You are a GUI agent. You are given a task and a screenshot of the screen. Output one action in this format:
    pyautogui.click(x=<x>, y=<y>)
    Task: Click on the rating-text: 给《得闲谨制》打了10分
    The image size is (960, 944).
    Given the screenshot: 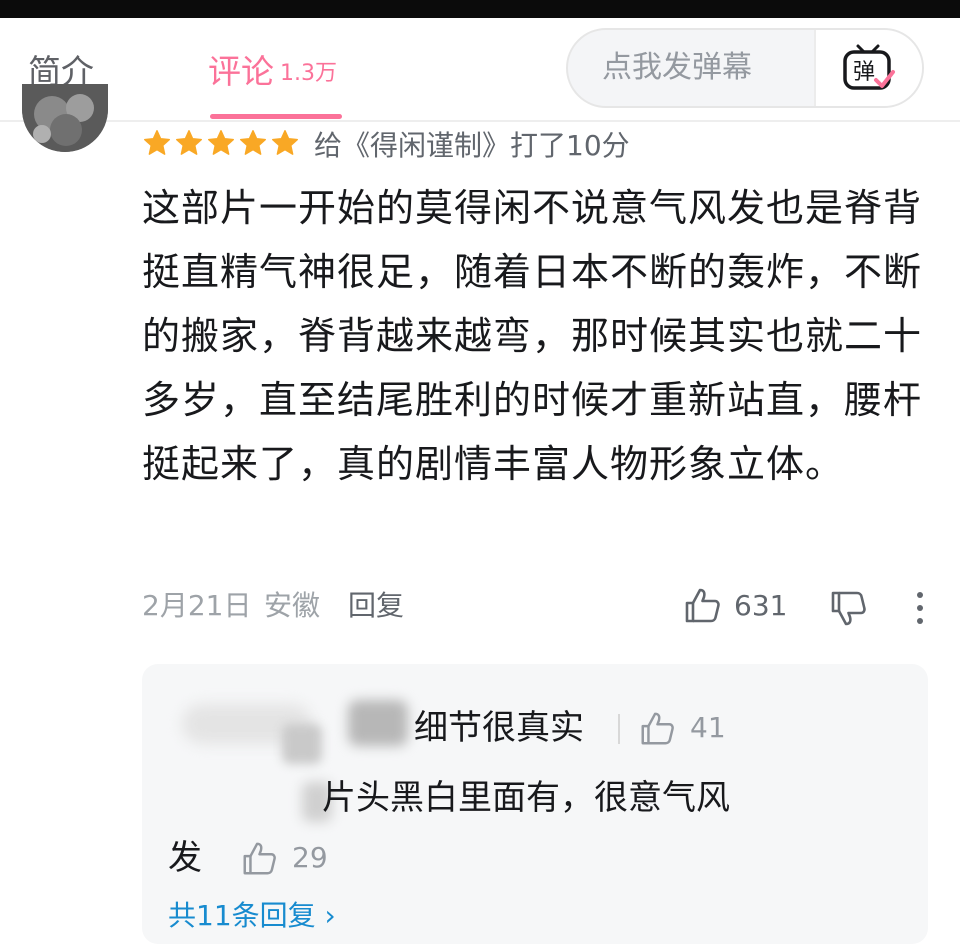 What is the action you would take?
    pyautogui.click(x=472, y=145)
    